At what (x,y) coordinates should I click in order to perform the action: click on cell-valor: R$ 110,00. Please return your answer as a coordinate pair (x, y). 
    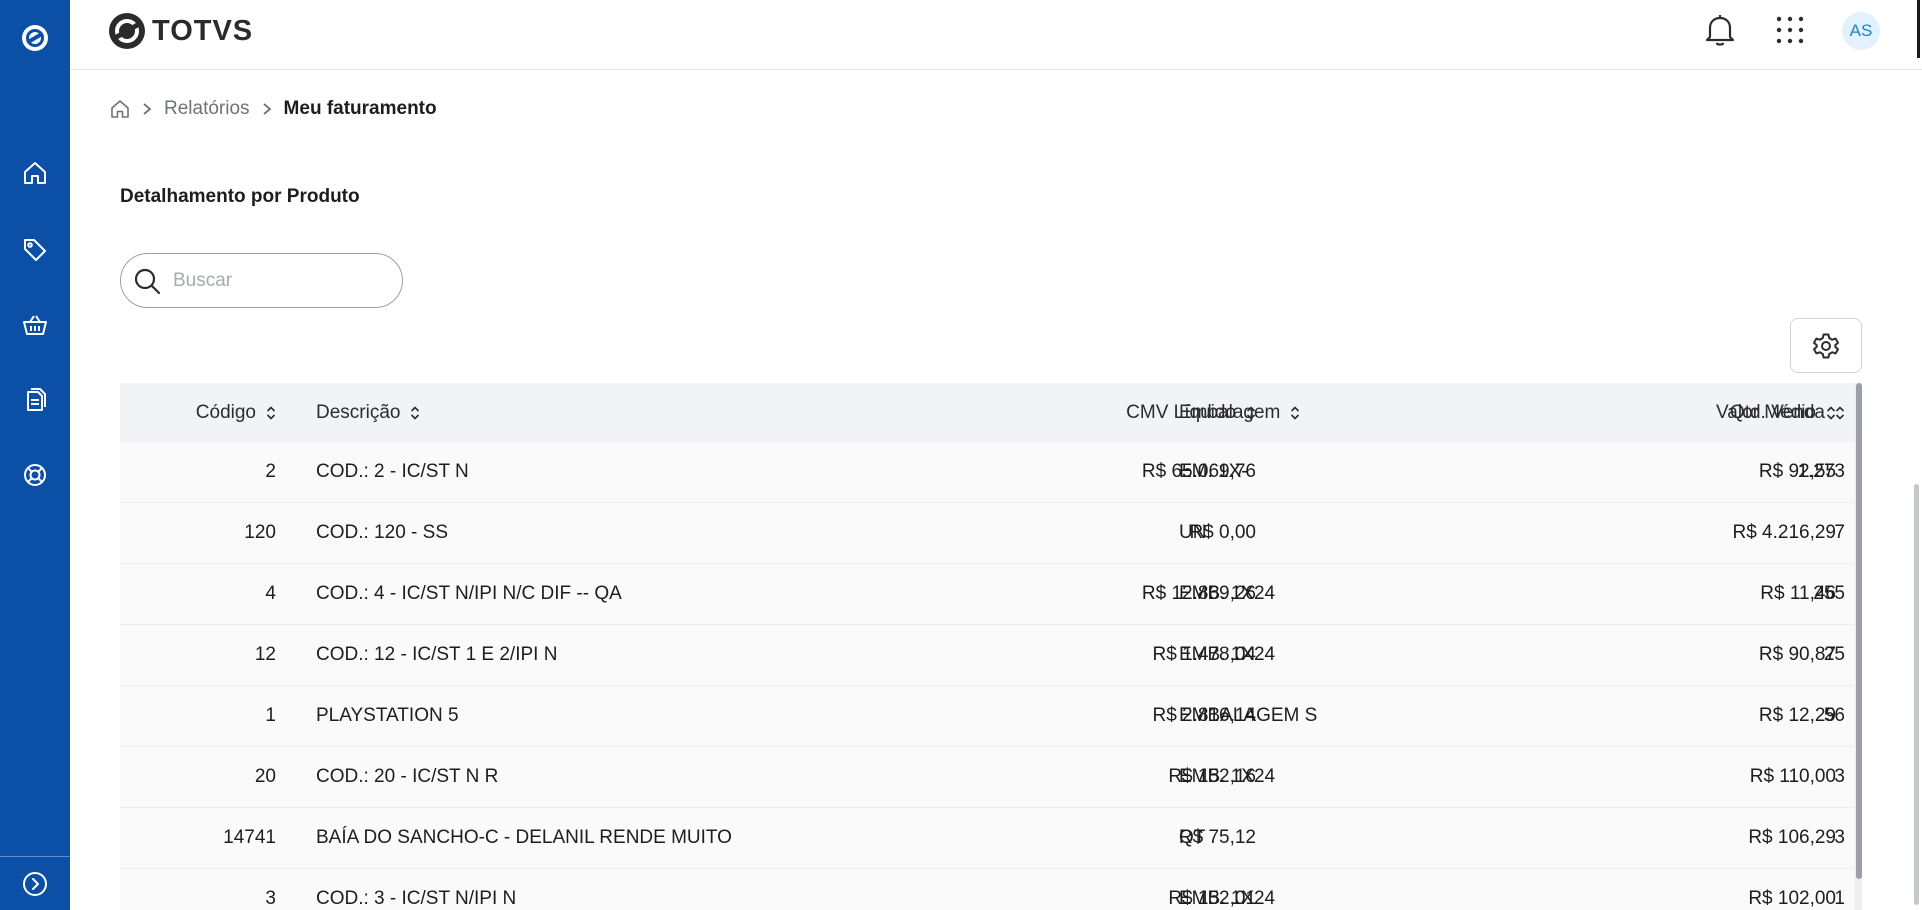
    Looking at the image, I should click on (1792, 776).